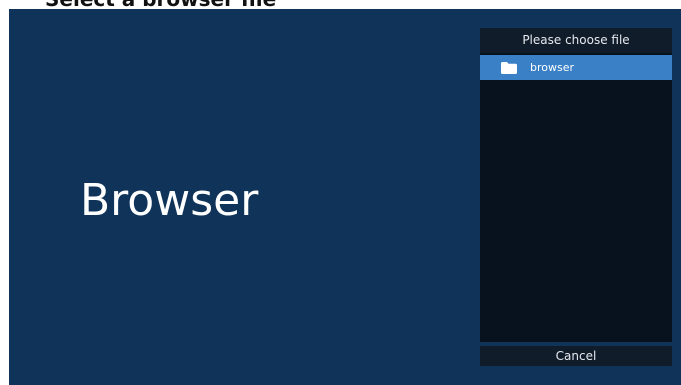 The image size is (681, 385). I want to click on page-title: Browser, so click(169, 200).